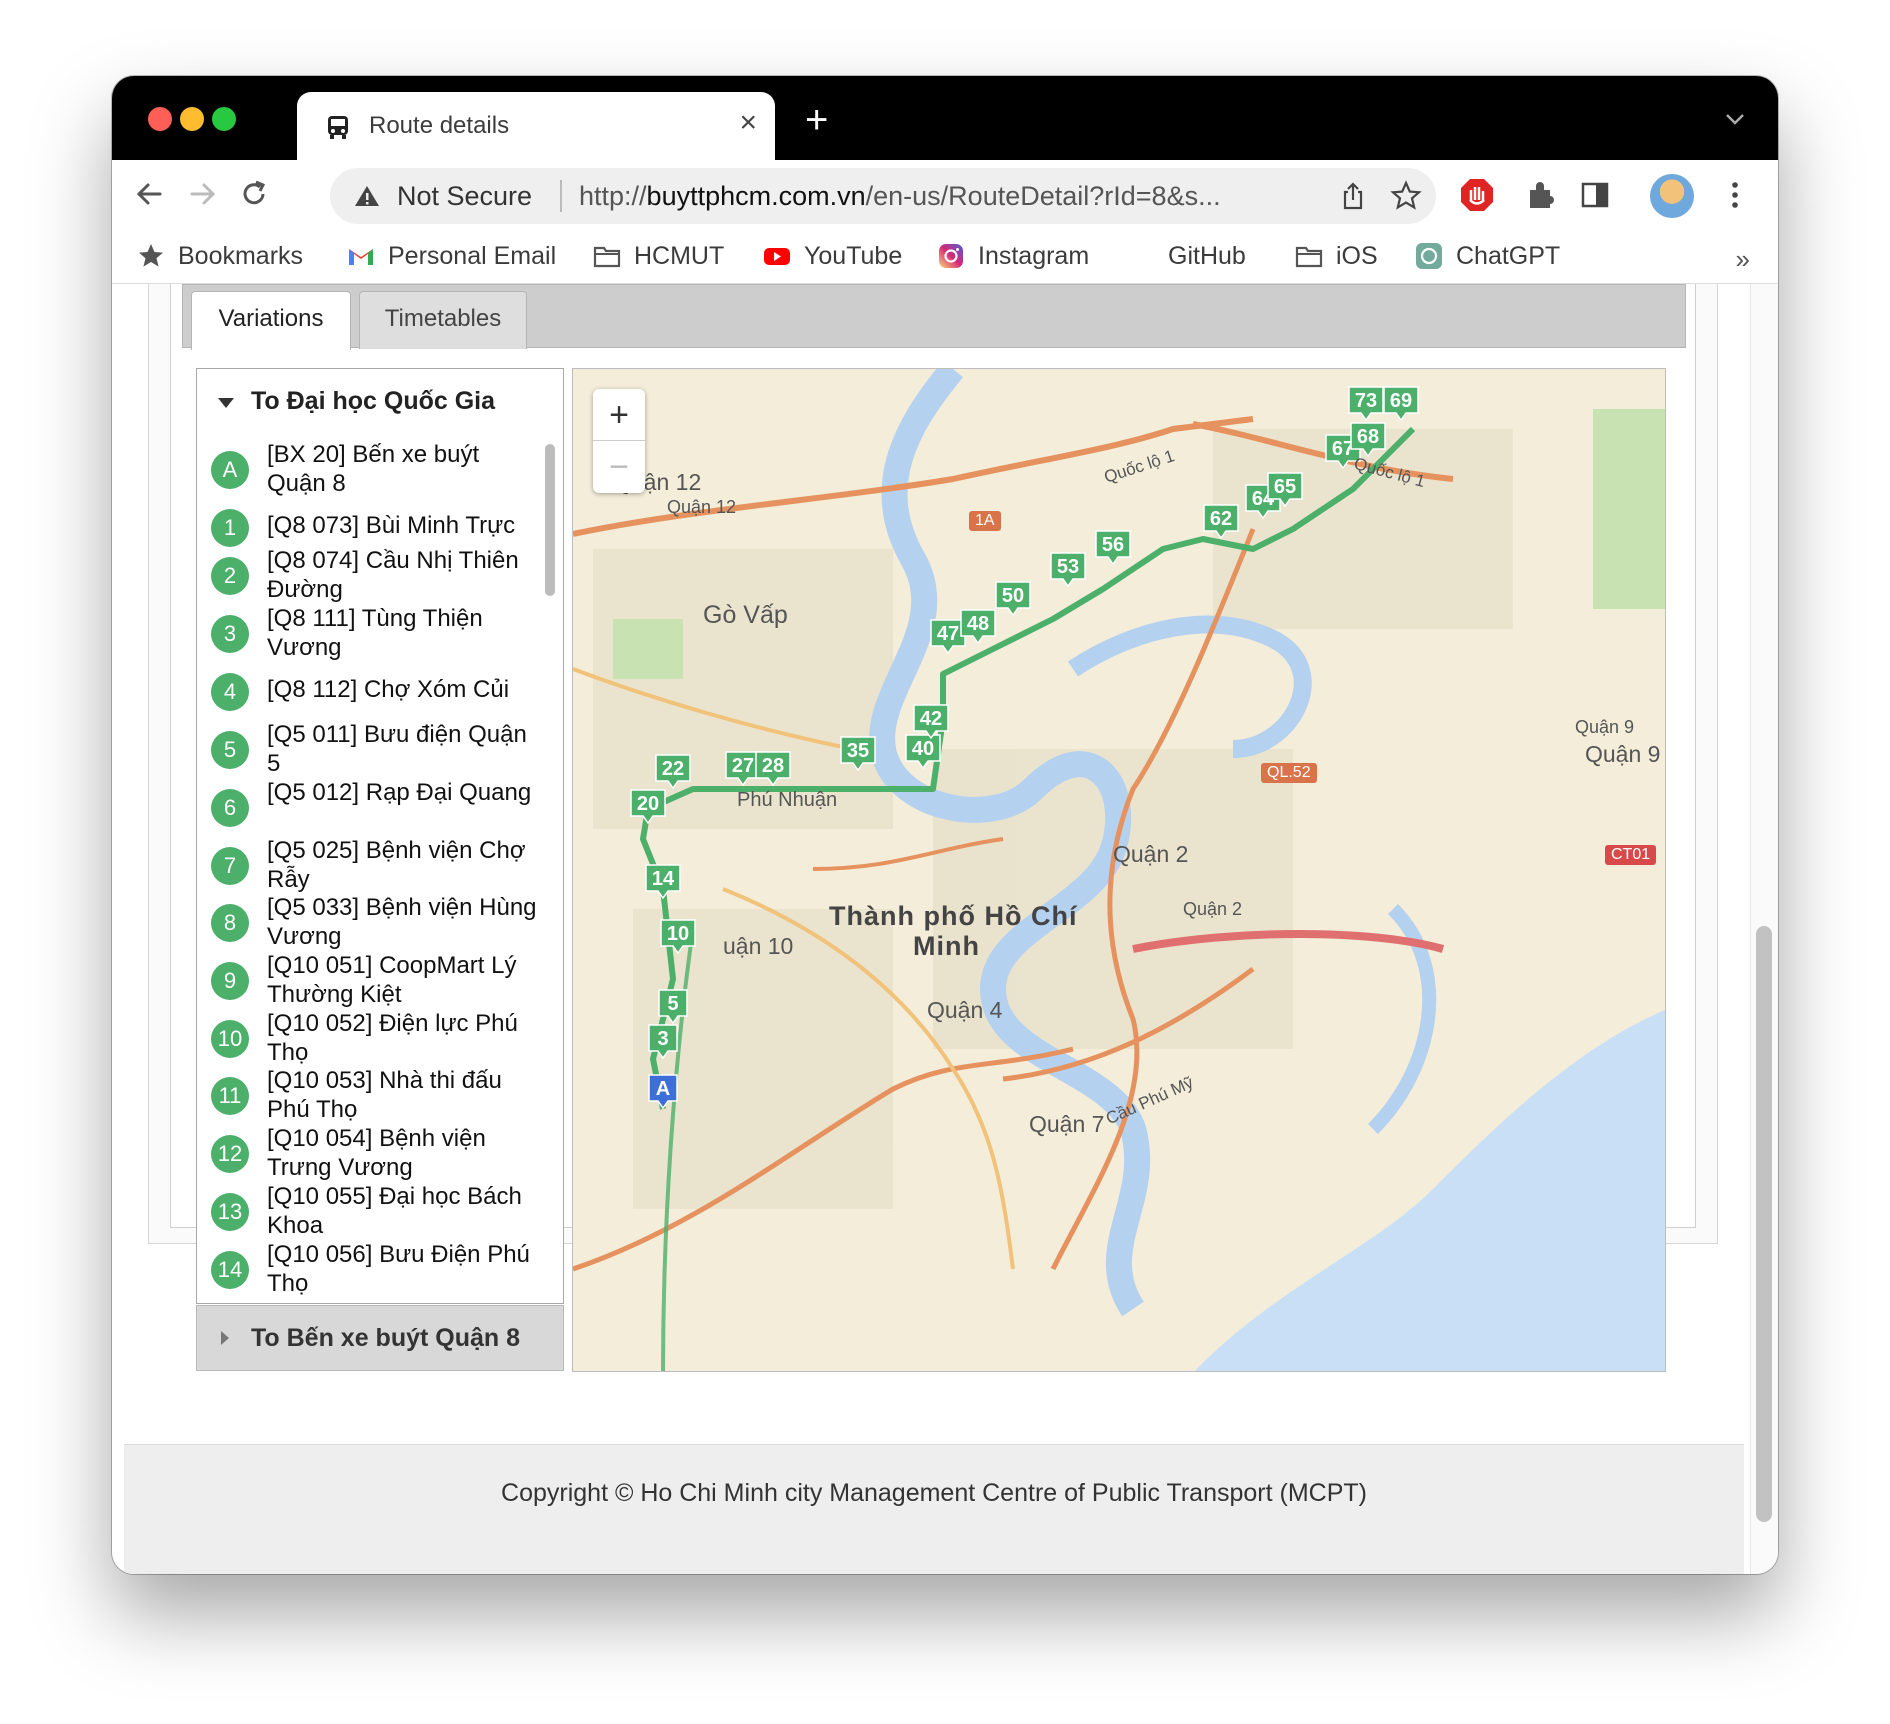 This screenshot has width=1890, height=1724. What do you see at coordinates (1735, 119) in the screenshot?
I see `chevron-down-icon` at bounding box center [1735, 119].